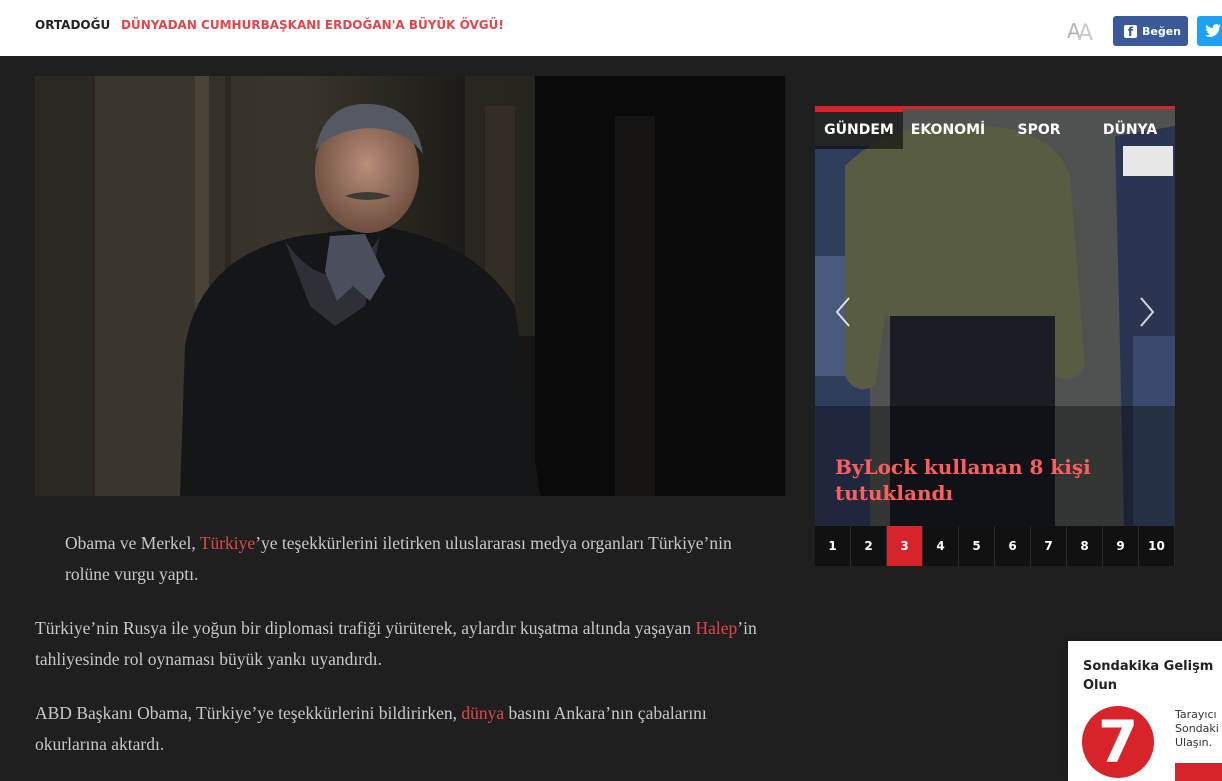 This screenshot has height=781, width=1222. Describe the element at coordinates (1121, 546) in the screenshot. I see `page-button: 9` at that location.